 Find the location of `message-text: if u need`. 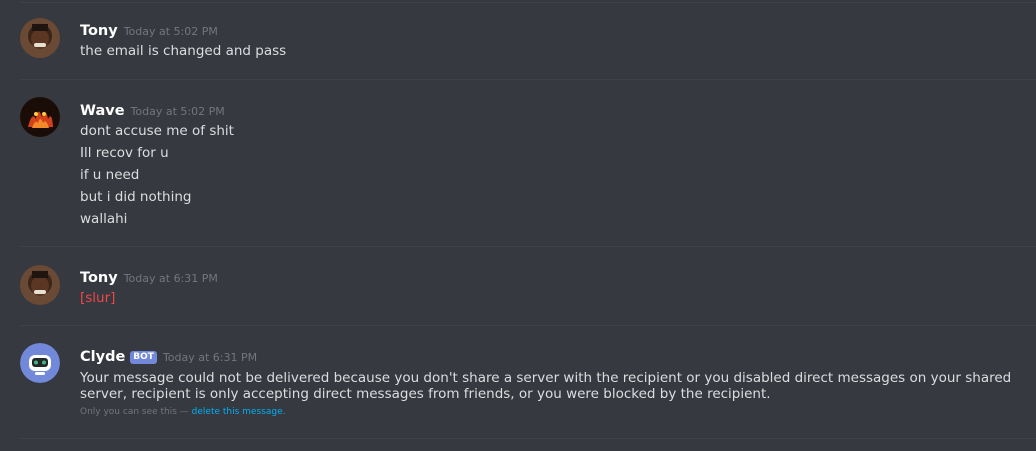

message-text: if u need is located at coordinates (110, 175).